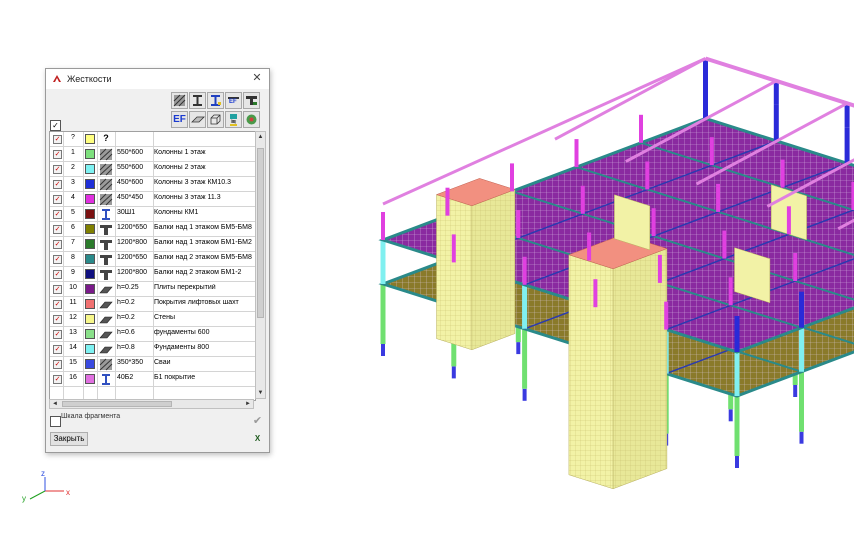 This screenshot has width=854, height=546. What do you see at coordinates (152, 379) in the screenshot?
I see `table-row: ✓ 16 40Б2 Б1 покрытие` at bounding box center [152, 379].